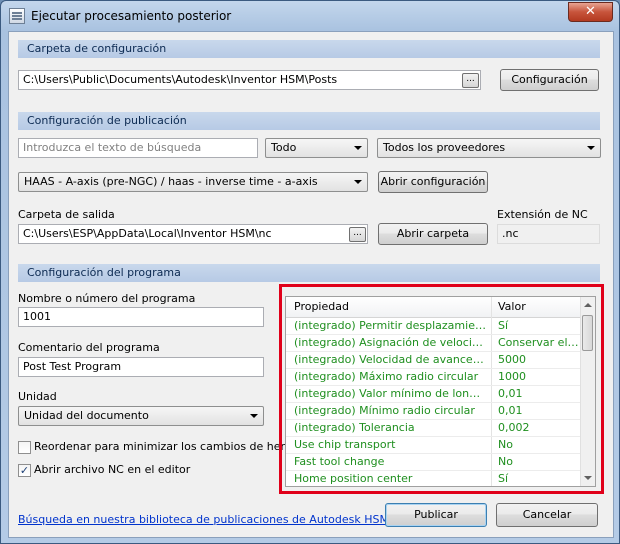 This screenshot has height=544, width=620. Describe the element at coordinates (512, 306) in the screenshot. I see `column-header-value: Valor` at that location.